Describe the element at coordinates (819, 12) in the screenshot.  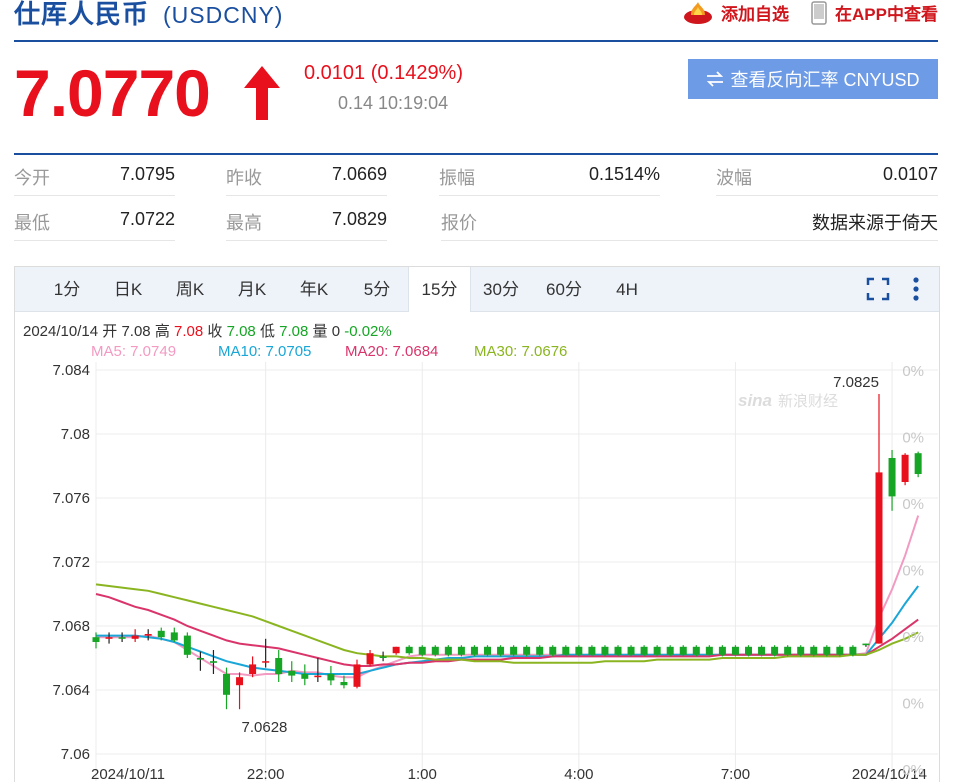
I see `phone-icon` at that location.